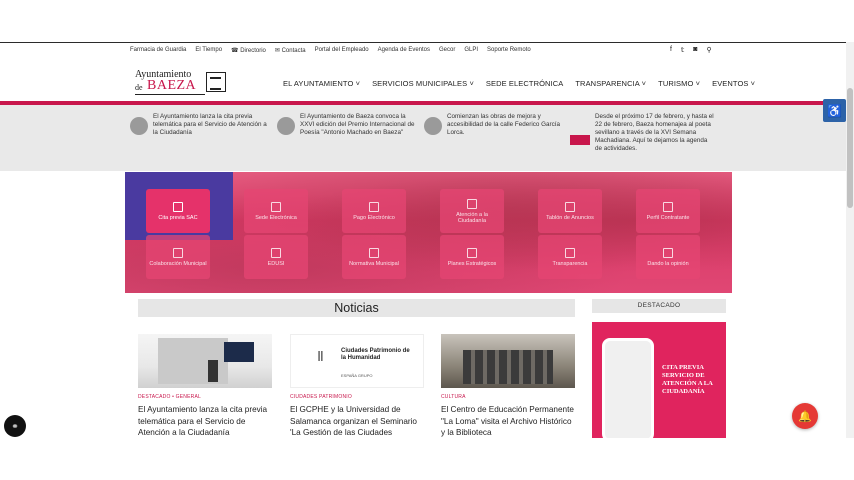 The height and width of the screenshot is (480, 854). Describe the element at coordinates (374, 206) in the screenshot. I see `credit-card-icon` at that location.